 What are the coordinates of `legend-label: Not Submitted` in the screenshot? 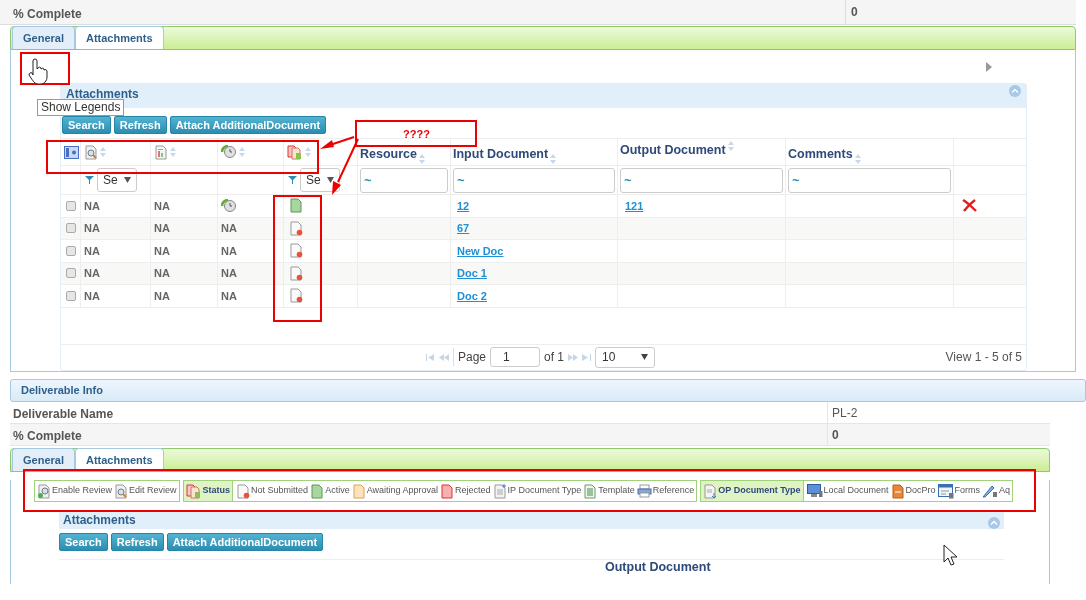 It's located at (280, 491).